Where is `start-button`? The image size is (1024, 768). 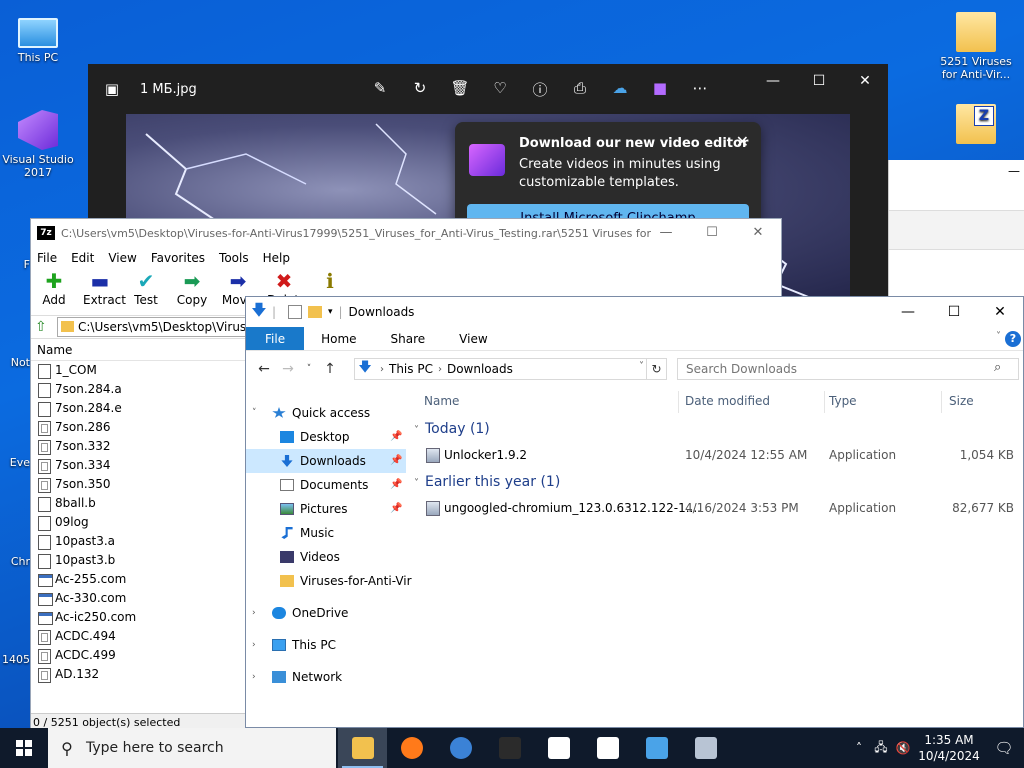 start-button is located at coordinates (24, 748).